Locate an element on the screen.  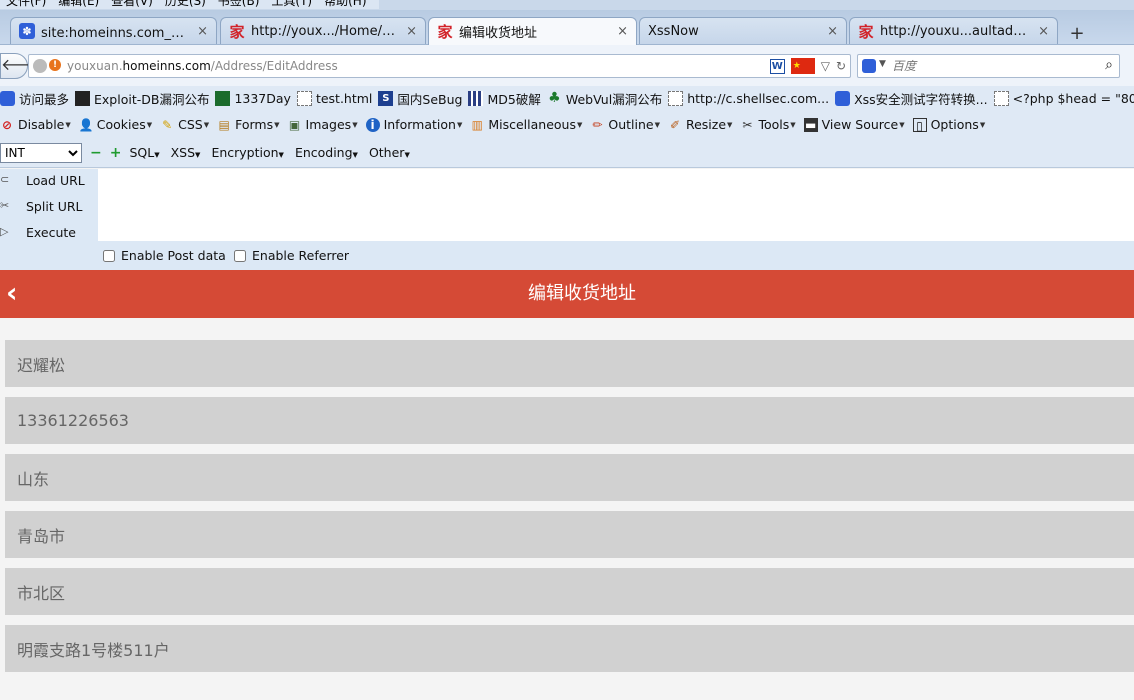
bookmark-md5: MD5破解 is located at coordinates (504, 98).